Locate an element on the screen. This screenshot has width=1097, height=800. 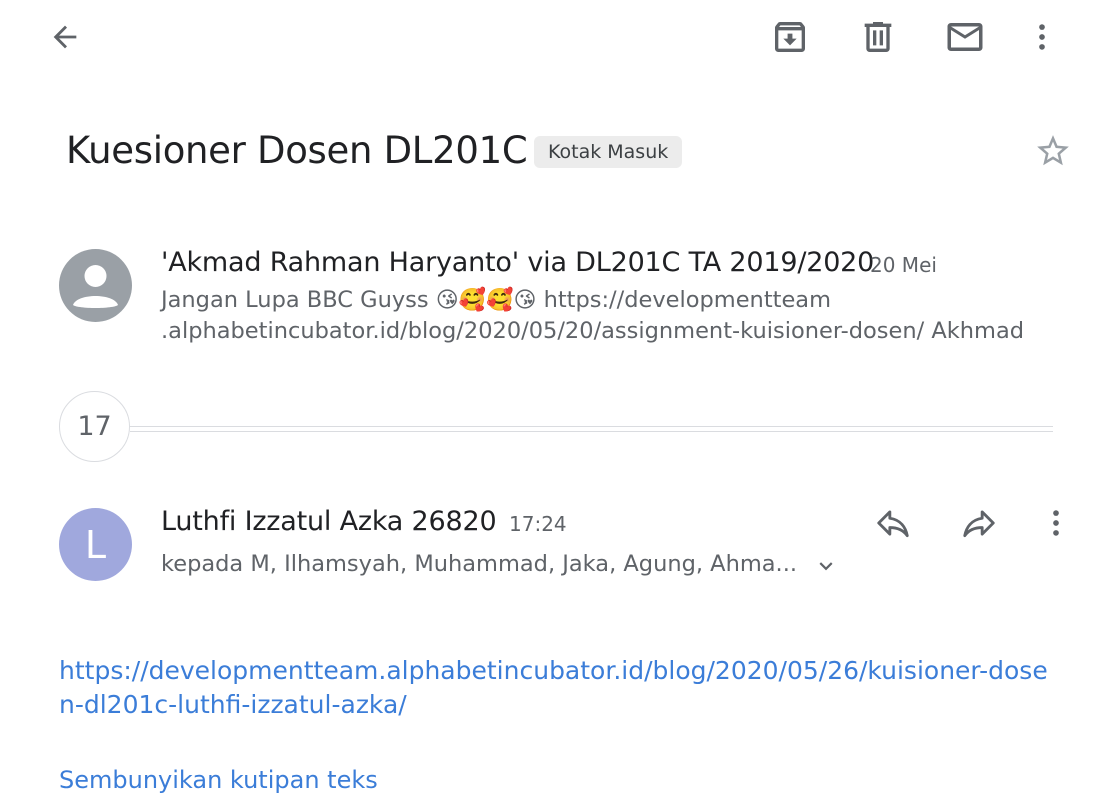
reply-button is located at coordinates (893, 523).